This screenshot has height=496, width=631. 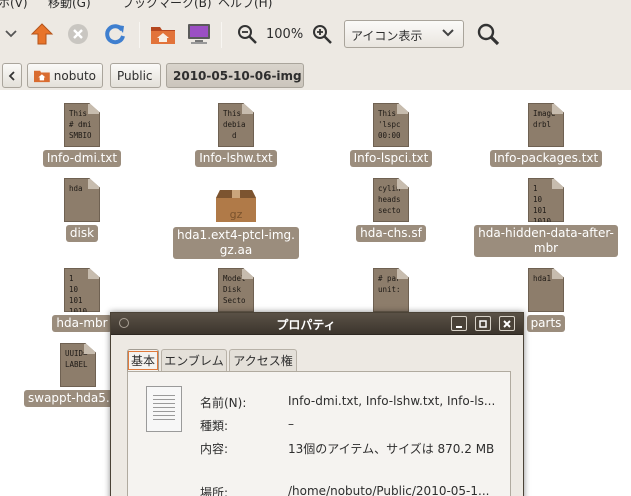 What do you see at coordinates (214, 491) in the screenshot?
I see `location-label: 場所:` at bounding box center [214, 491].